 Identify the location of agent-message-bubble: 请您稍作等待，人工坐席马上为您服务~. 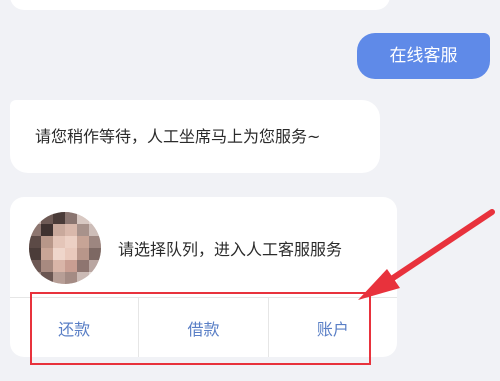
(195, 136).